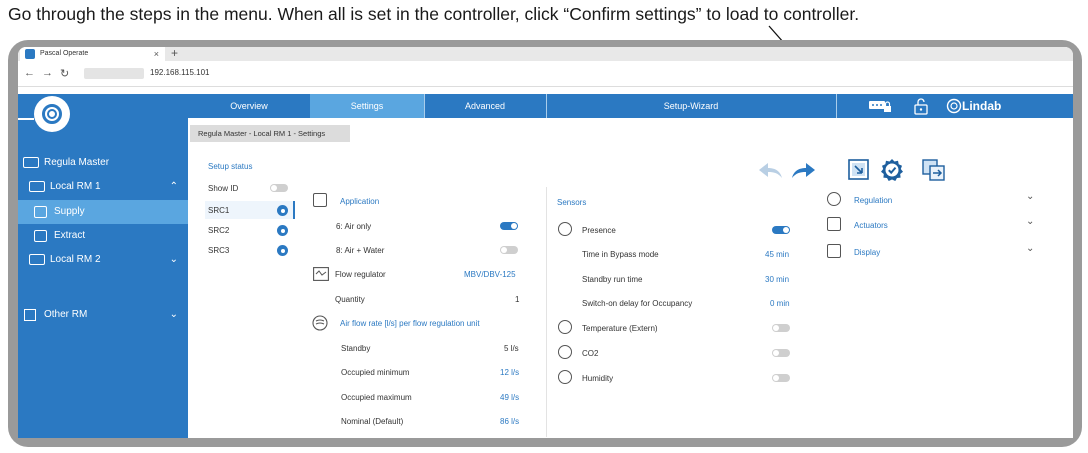  I want to click on sensors-title: Sensors, so click(572, 202).